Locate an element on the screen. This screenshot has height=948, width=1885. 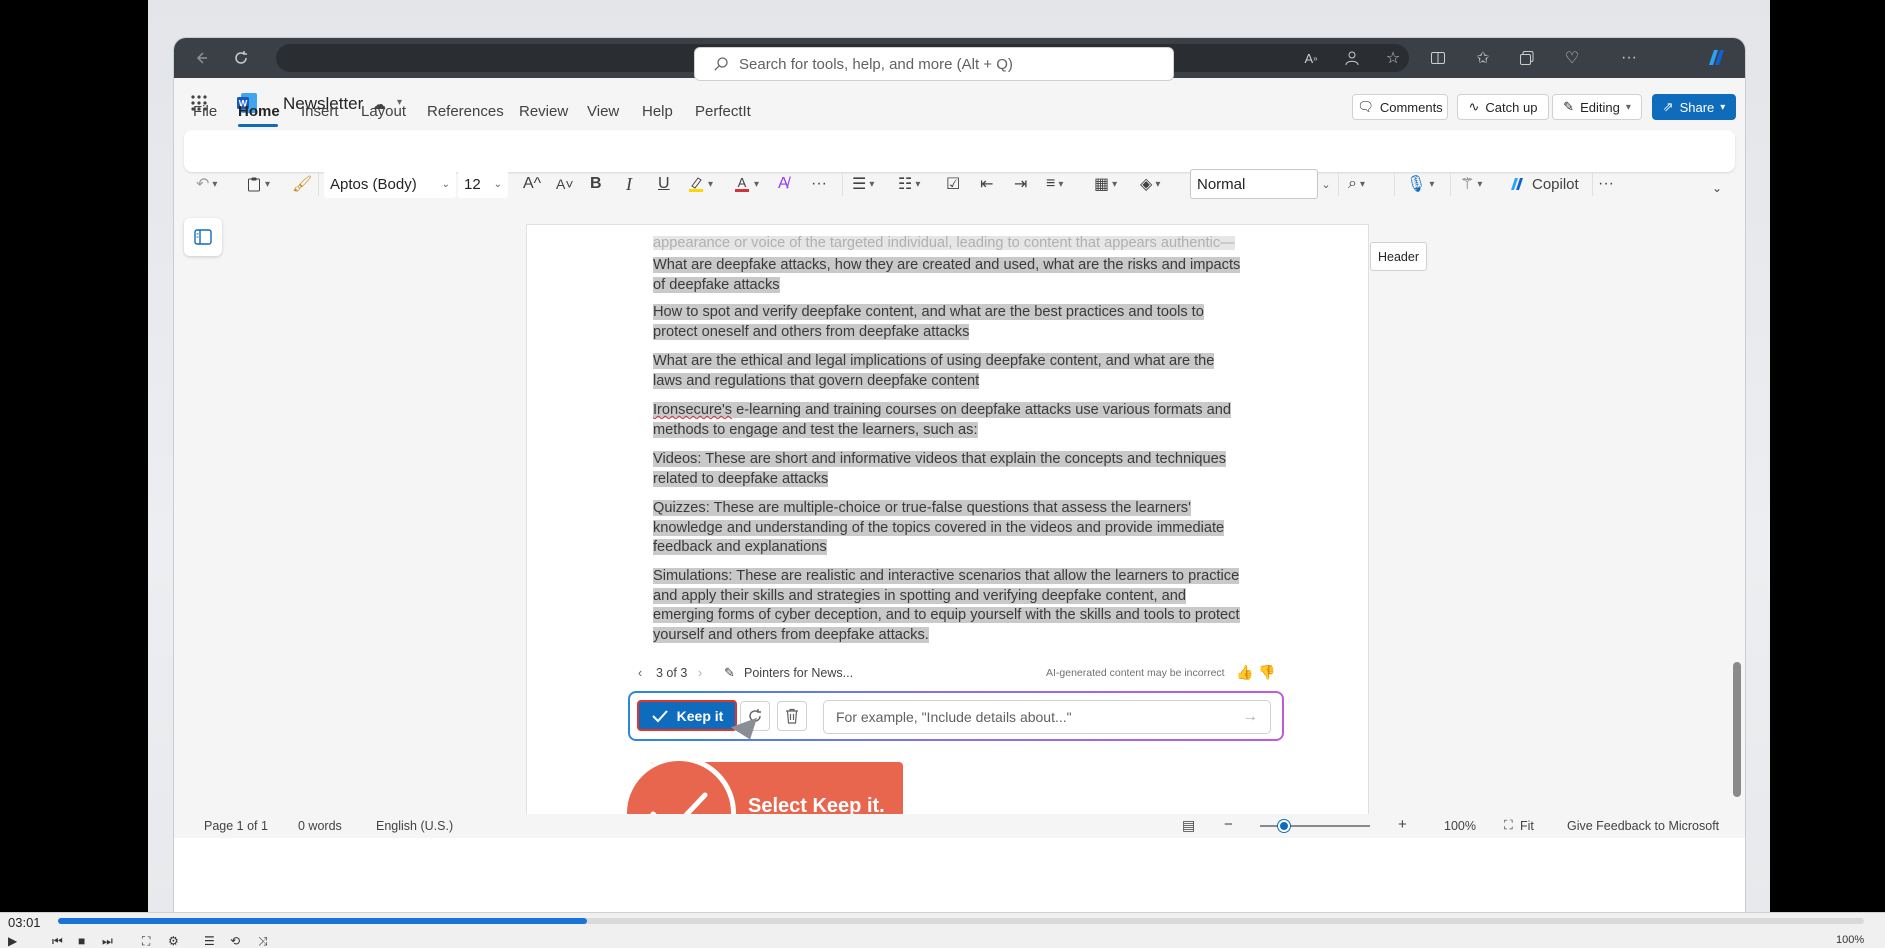
read-aloud-icon: A» is located at coordinates (1311, 58).